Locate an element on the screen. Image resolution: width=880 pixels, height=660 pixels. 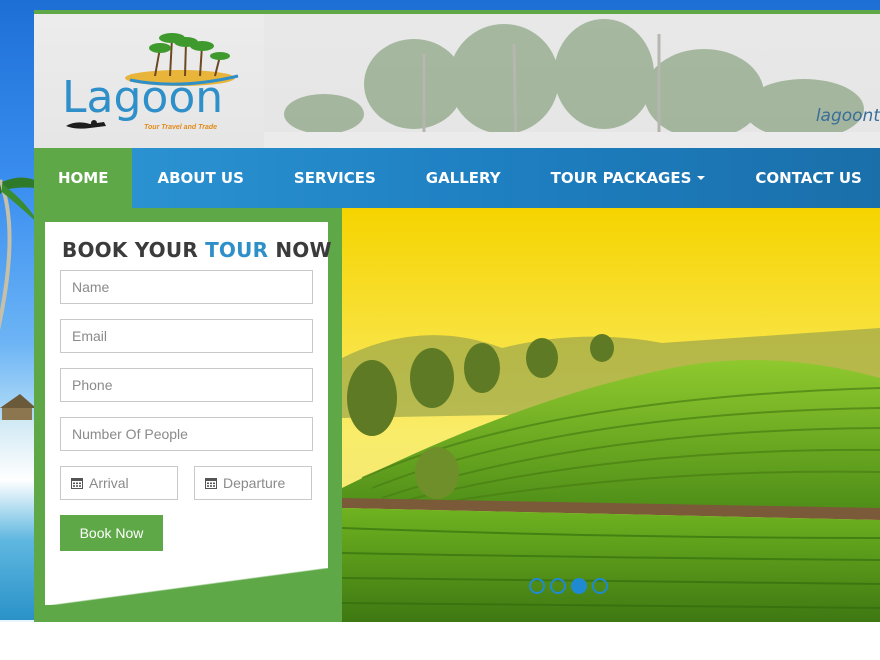
phone-input is located at coordinates (186, 385).